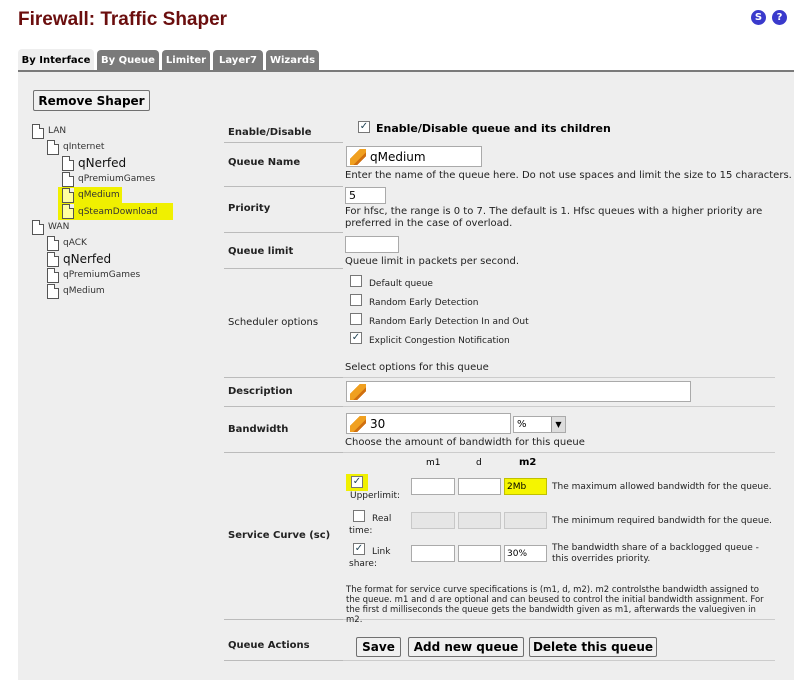  Describe the element at coordinates (479, 486) in the screenshot. I see `upperlimit-d-input` at that location.